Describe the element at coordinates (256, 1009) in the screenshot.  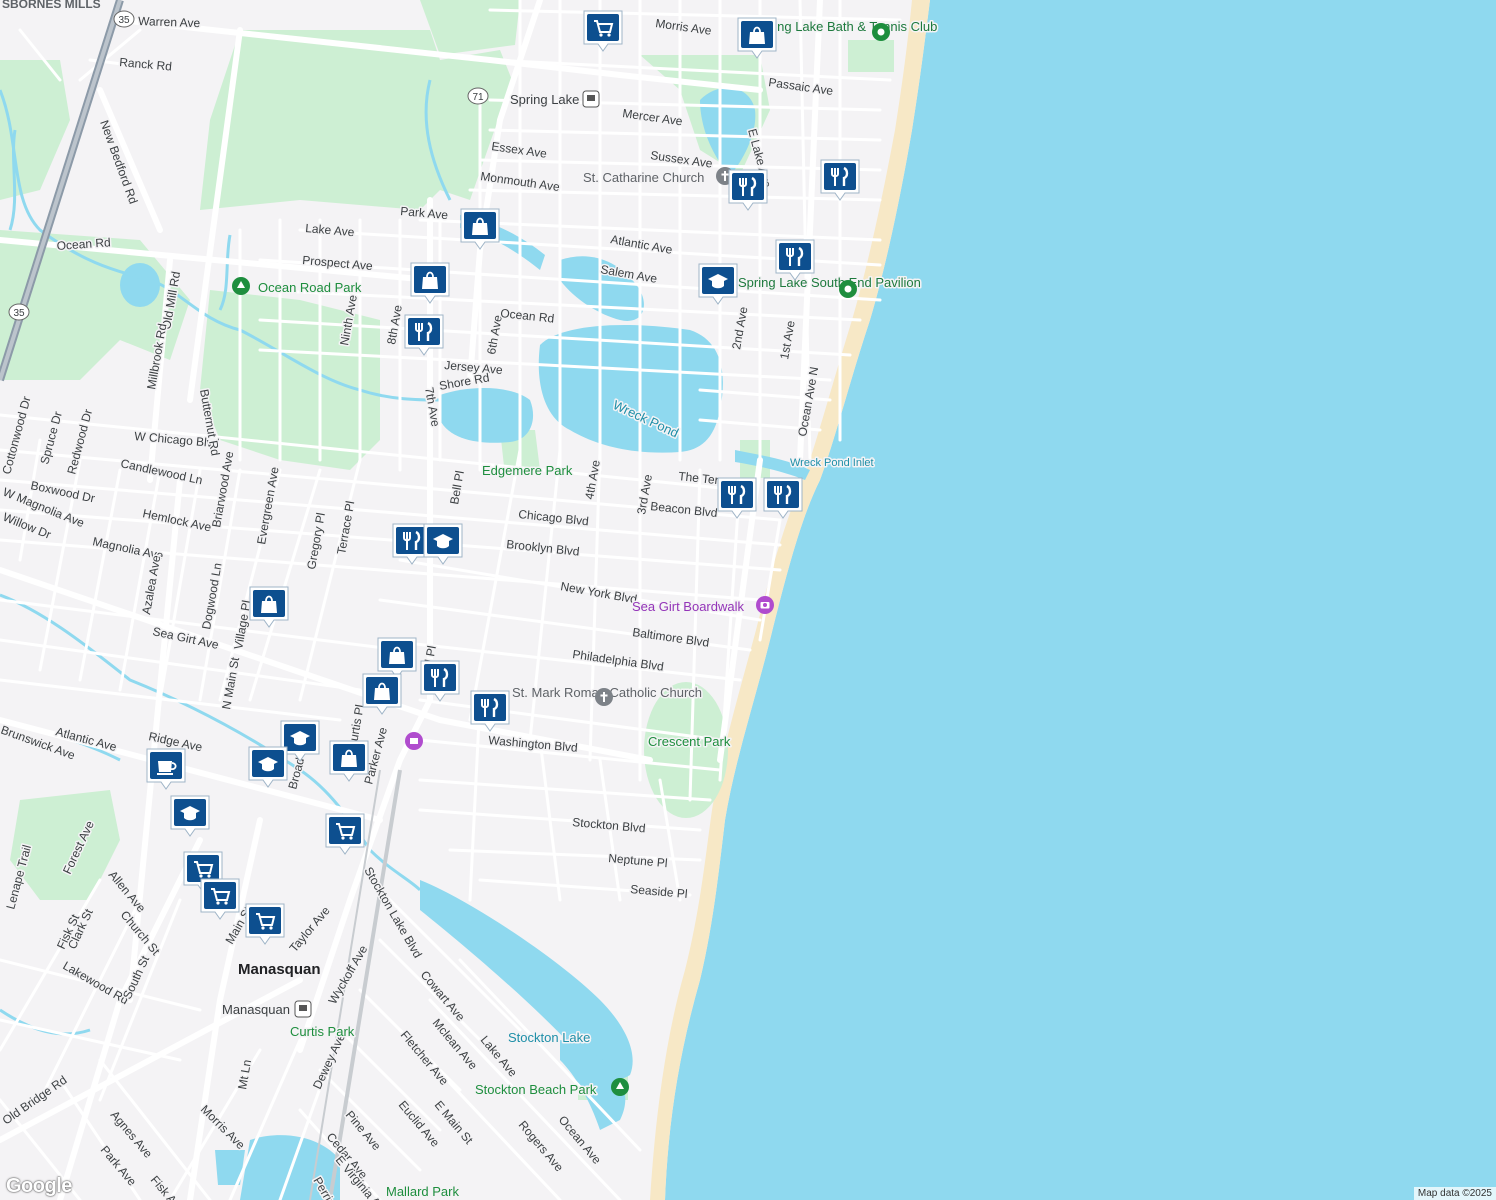
I see `station-label-manasquan: Manasquan` at that location.